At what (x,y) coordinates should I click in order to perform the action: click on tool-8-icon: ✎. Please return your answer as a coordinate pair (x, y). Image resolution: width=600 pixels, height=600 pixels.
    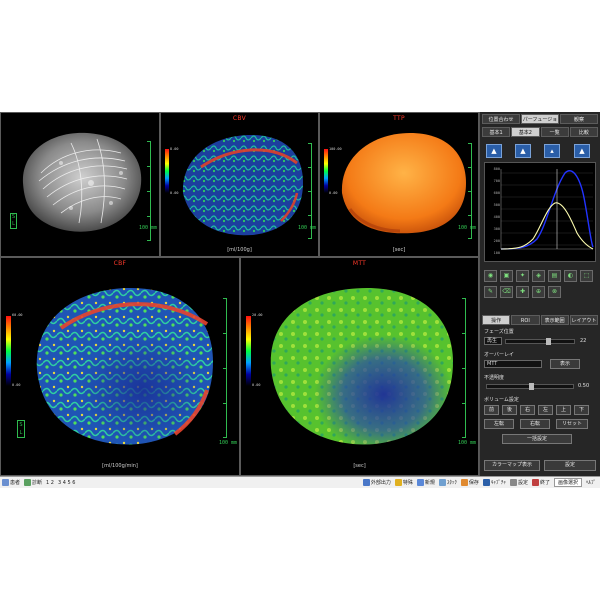
    Looking at the image, I should click on (490, 292).